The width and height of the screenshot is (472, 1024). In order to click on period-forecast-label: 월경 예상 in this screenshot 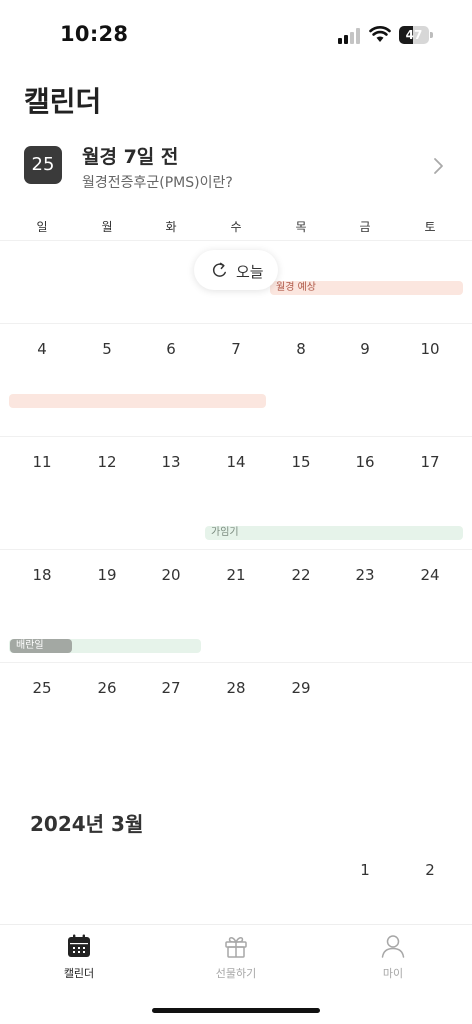, I will do `click(296, 287)`.